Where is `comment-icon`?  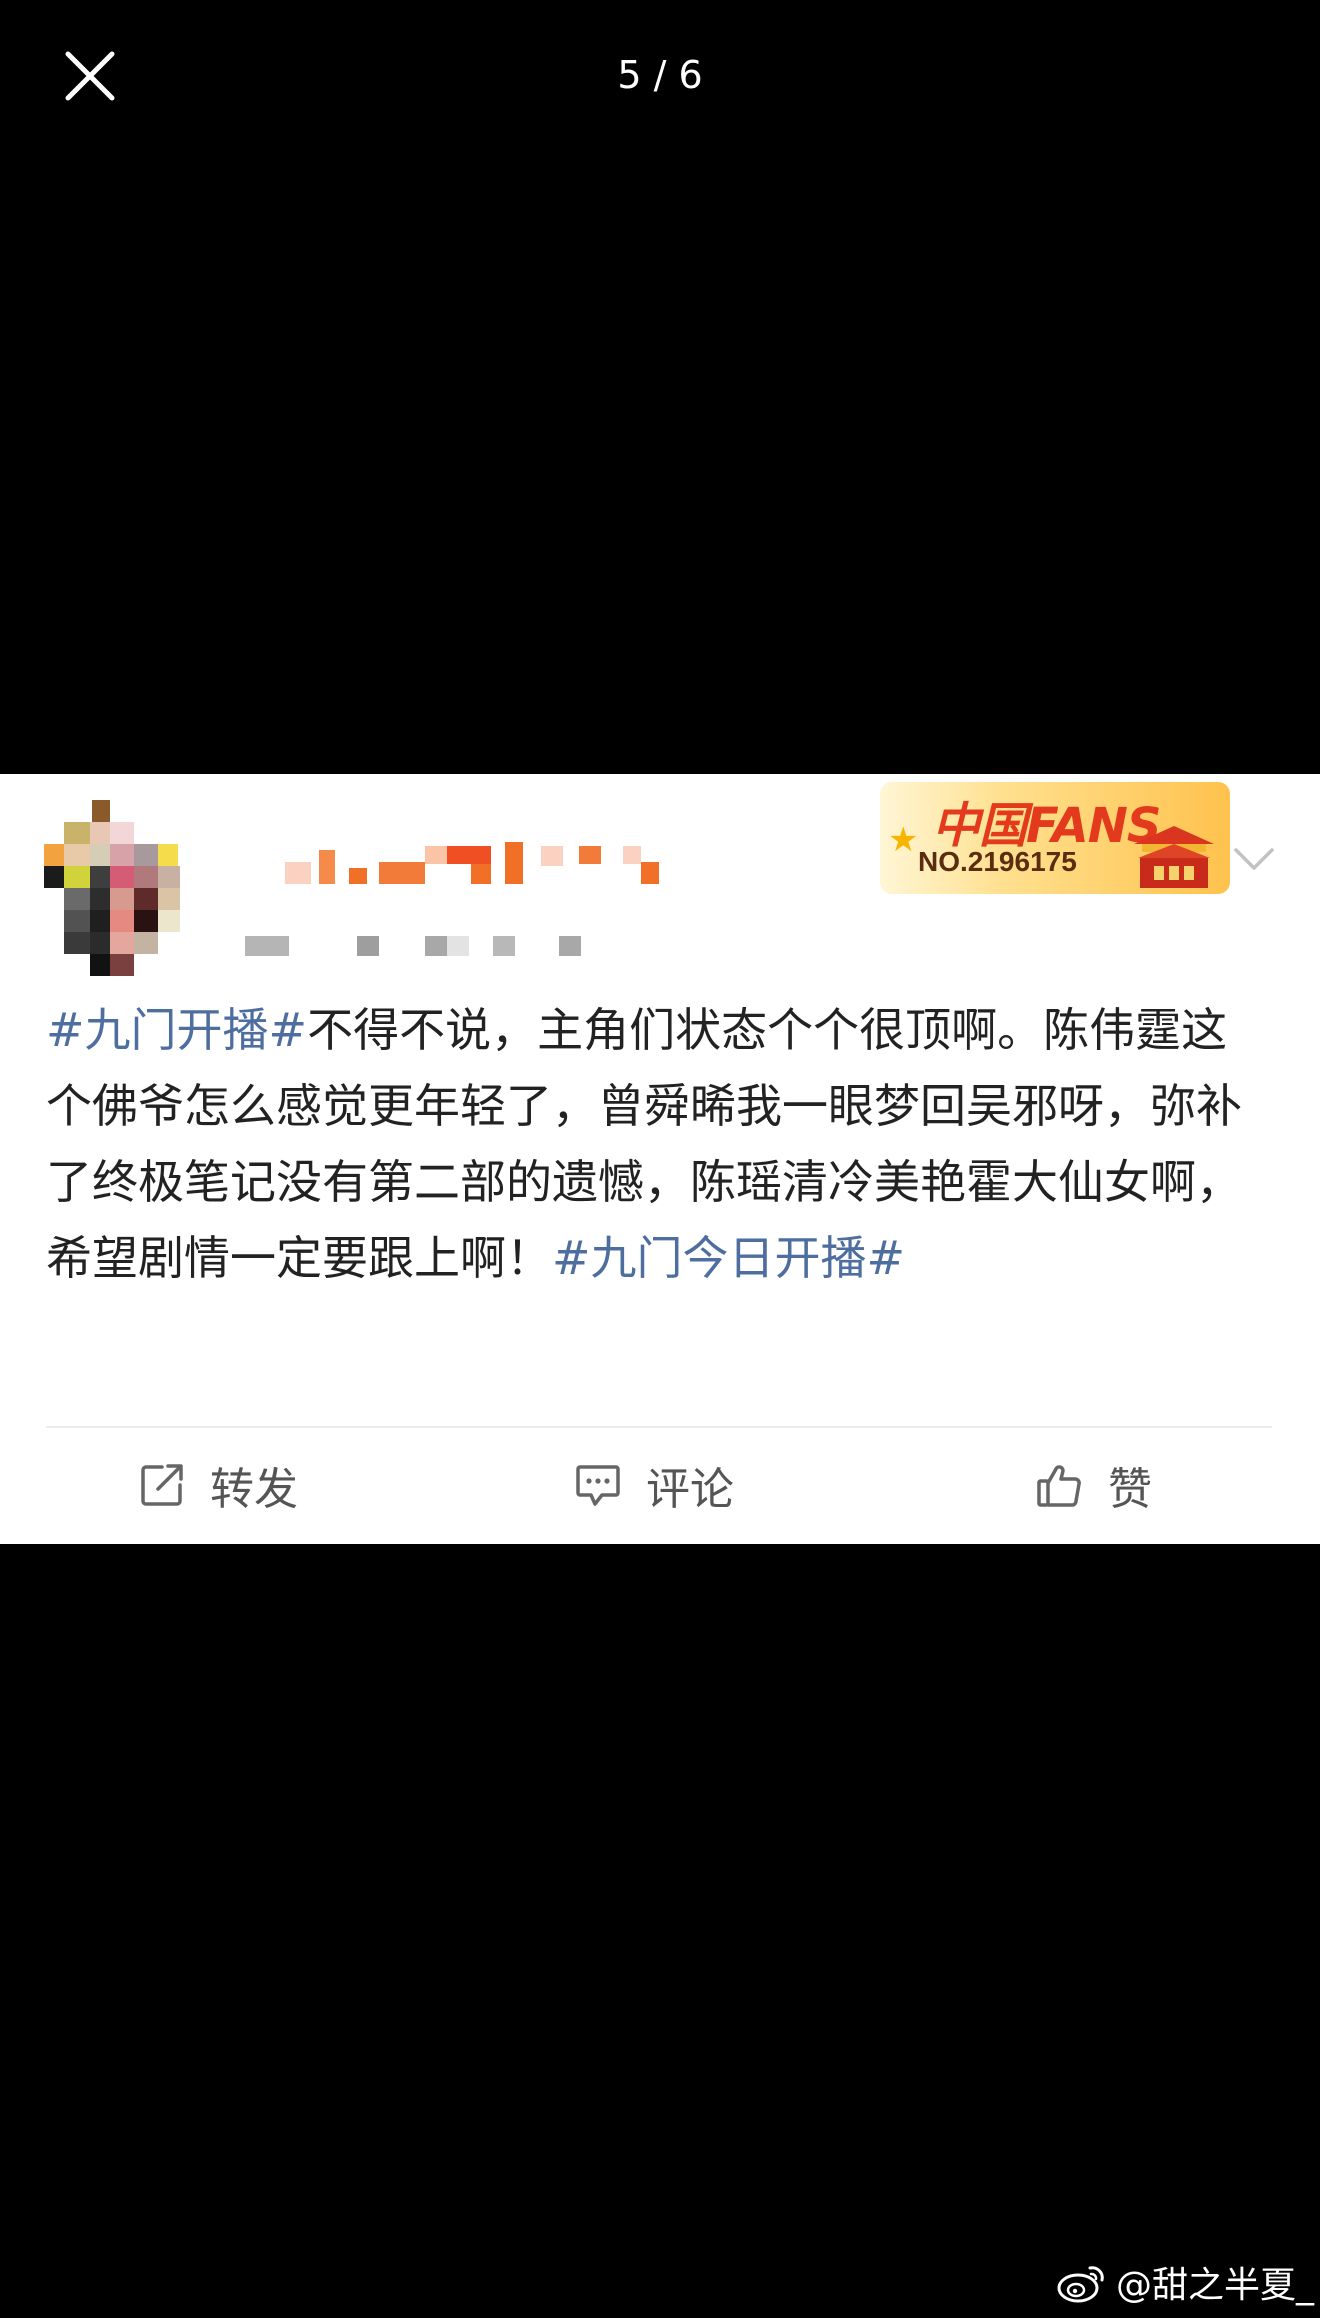 comment-icon is located at coordinates (598, 1485).